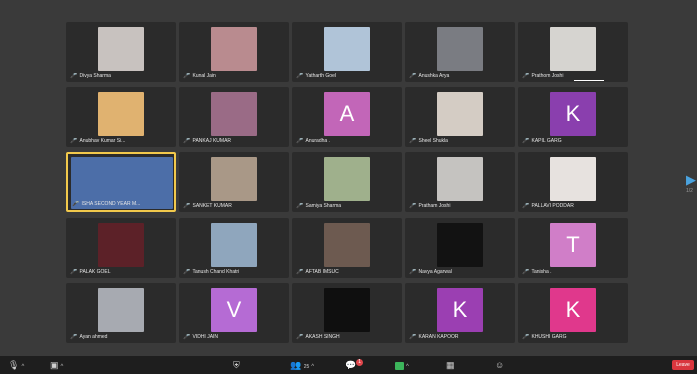  What do you see at coordinates (547, 76) in the screenshot?
I see `participant-name: Prathom Joshi` at bounding box center [547, 76].